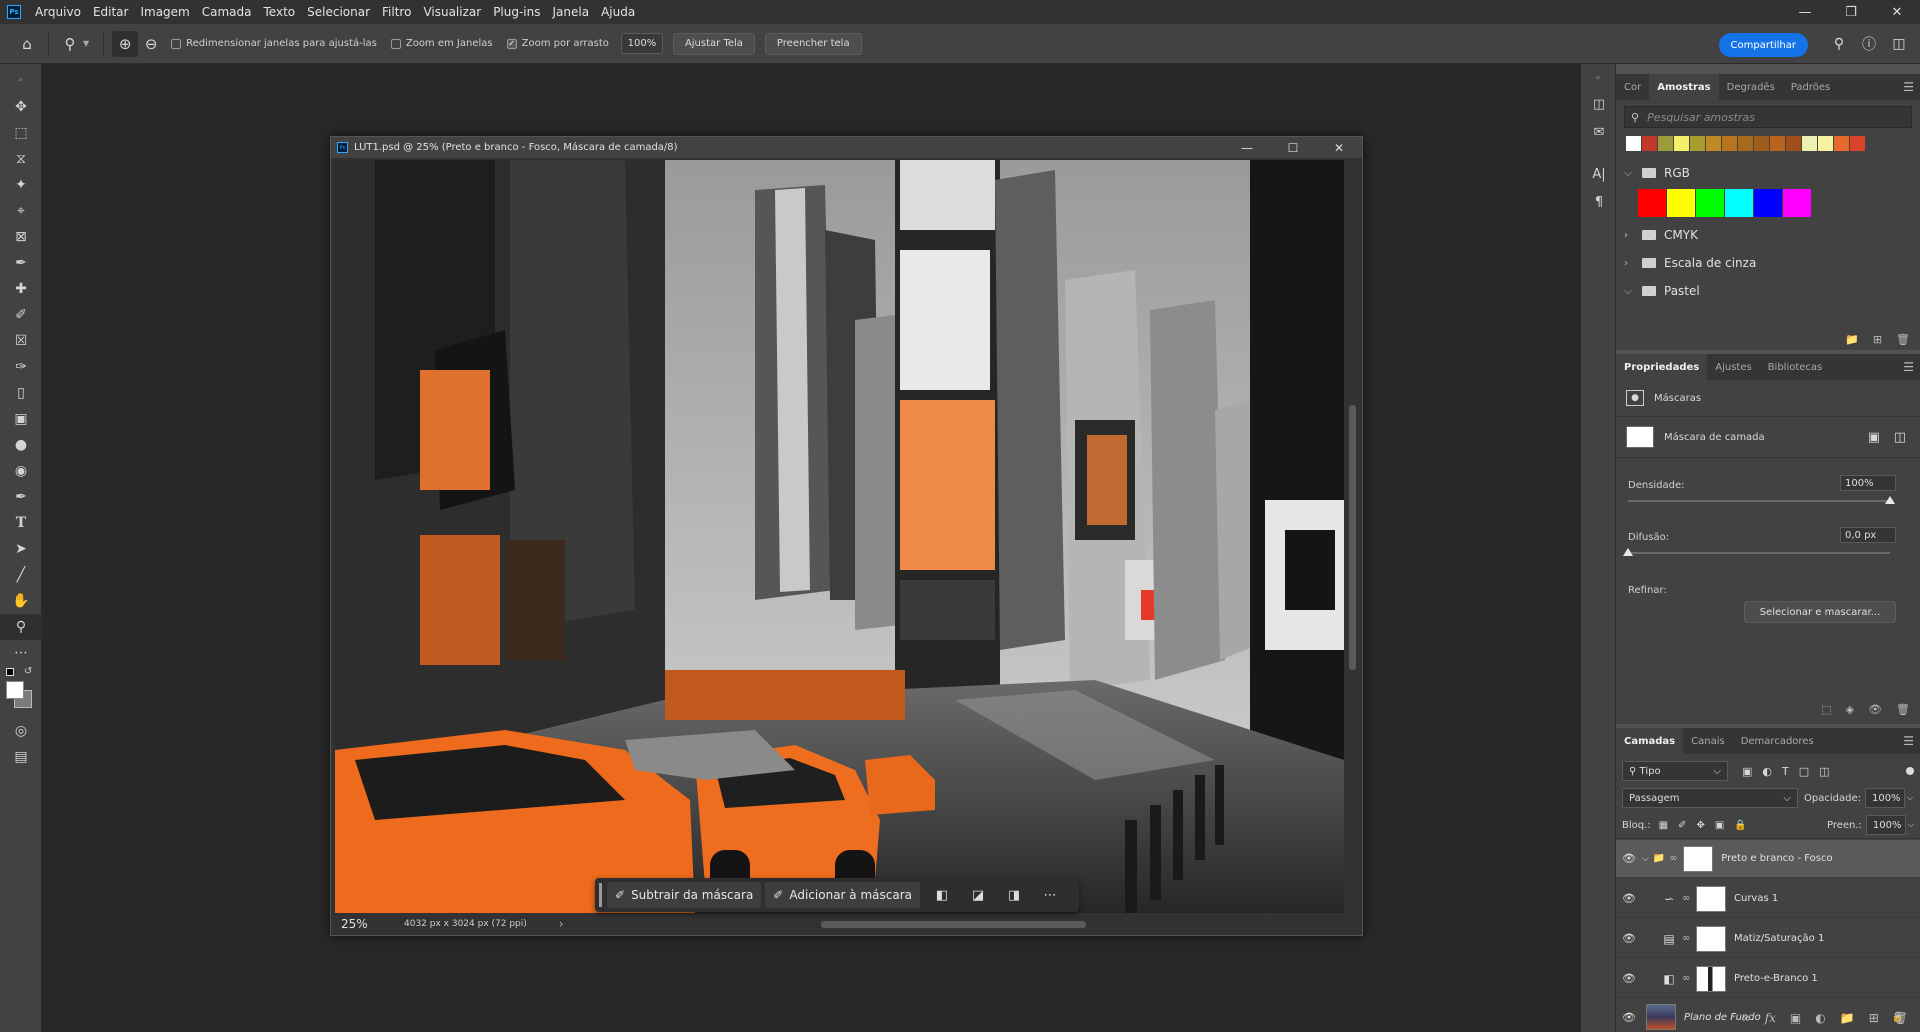 This screenshot has height=1032, width=1920. Describe the element at coordinates (1050, 895) in the screenshot. I see `more-options-icon: ⋯` at that location.